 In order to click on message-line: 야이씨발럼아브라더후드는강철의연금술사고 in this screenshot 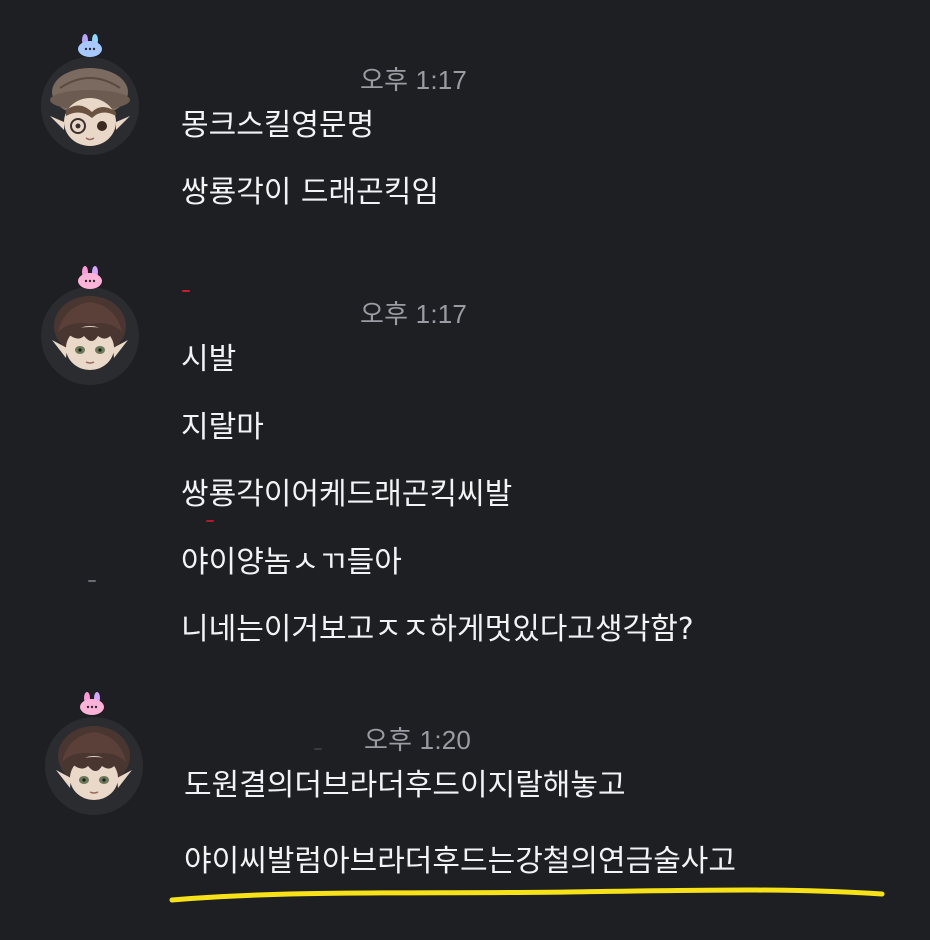, I will do `click(460, 861)`.